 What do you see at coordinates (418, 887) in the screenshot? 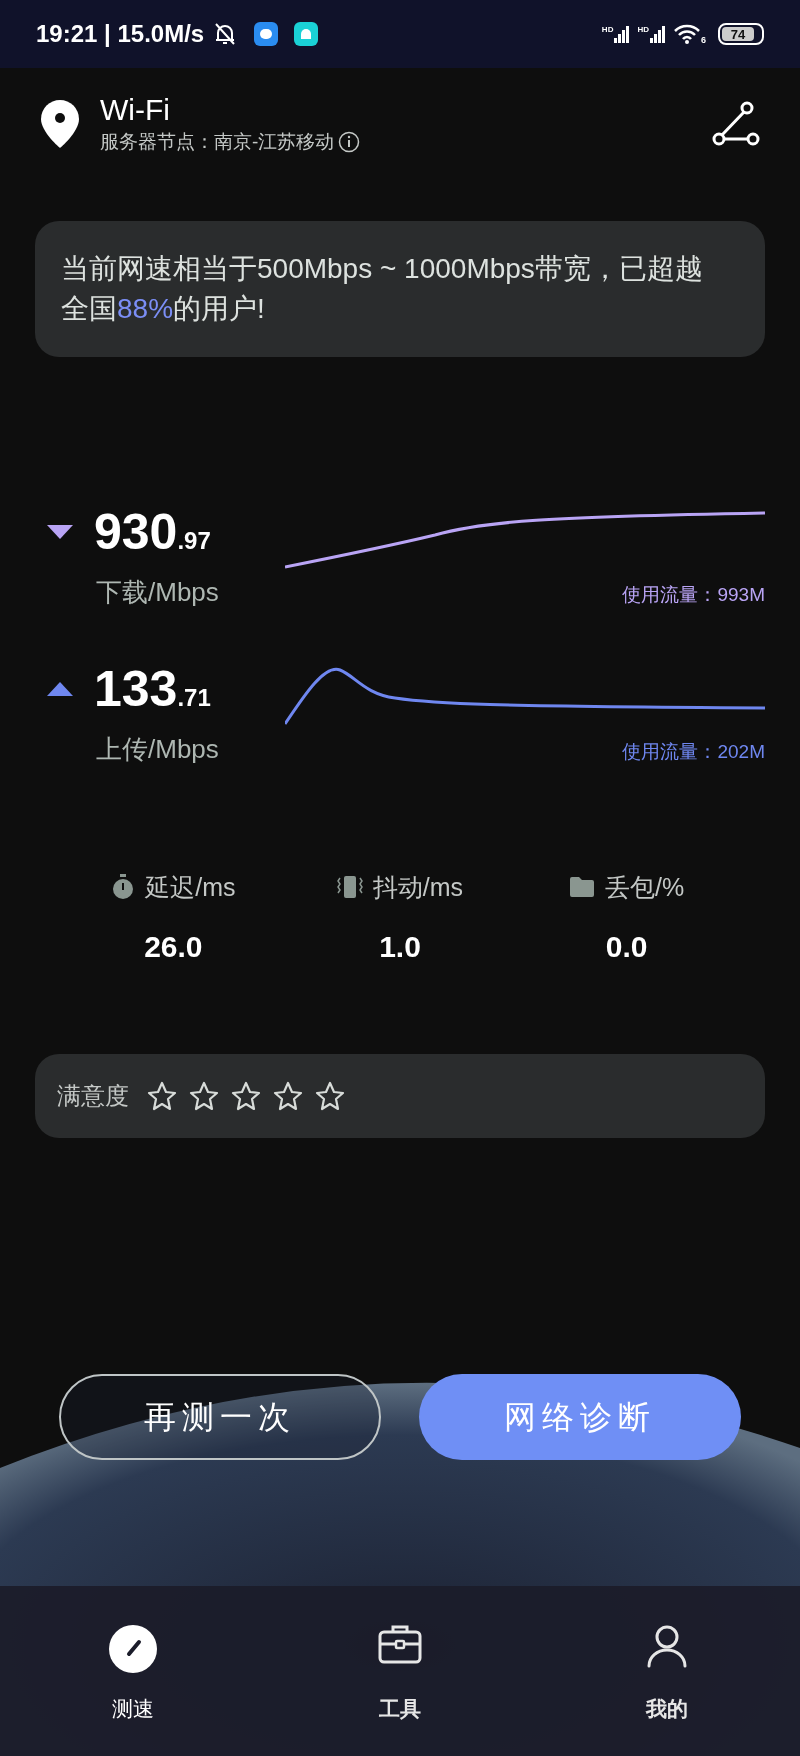
I see `stat-label: 抖动/ms` at bounding box center [418, 887].